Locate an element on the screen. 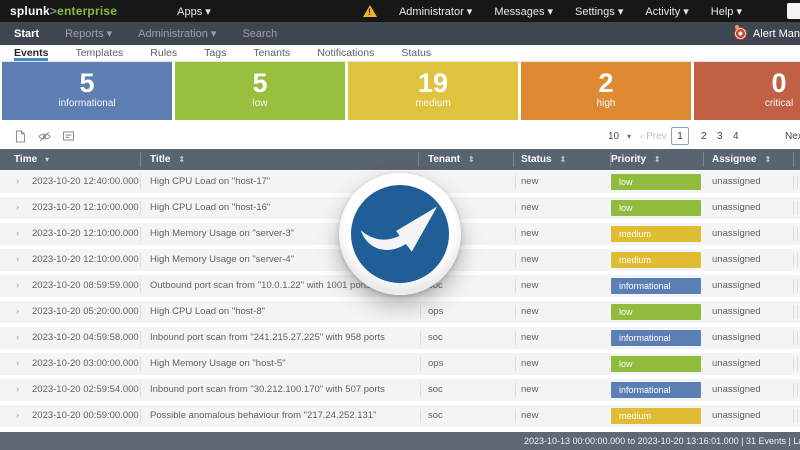  topbar-menu-administrator: Administrator ▾ is located at coordinates (435, 11).